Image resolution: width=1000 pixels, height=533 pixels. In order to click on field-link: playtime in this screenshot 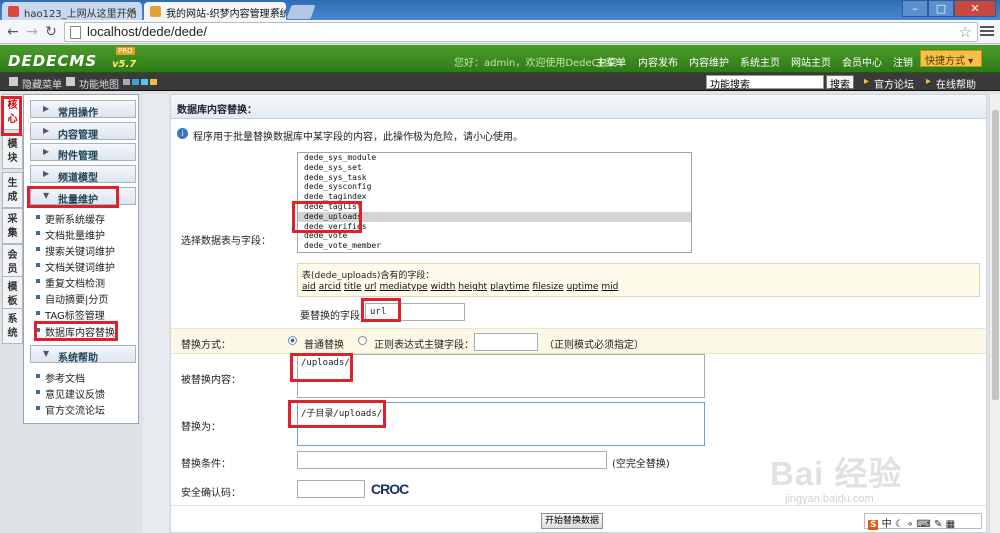, I will do `click(509, 287)`.